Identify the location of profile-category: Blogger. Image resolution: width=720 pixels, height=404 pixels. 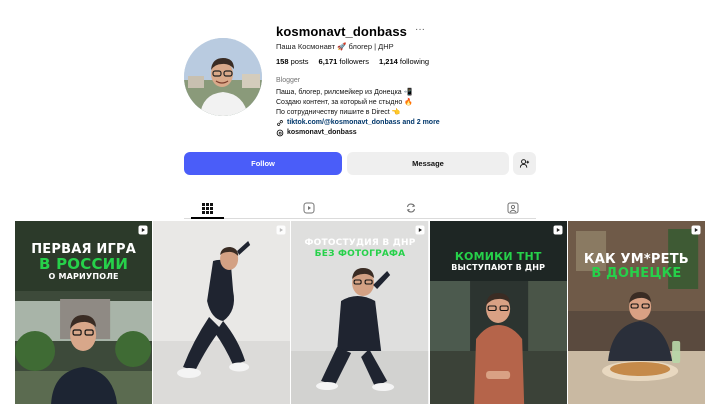
(288, 80).